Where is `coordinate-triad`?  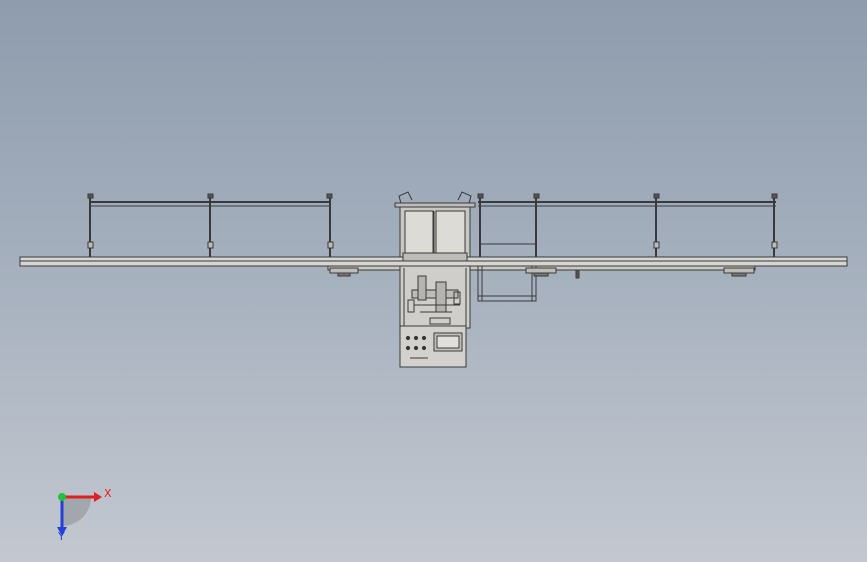 coordinate-triad is located at coordinates (79, 514).